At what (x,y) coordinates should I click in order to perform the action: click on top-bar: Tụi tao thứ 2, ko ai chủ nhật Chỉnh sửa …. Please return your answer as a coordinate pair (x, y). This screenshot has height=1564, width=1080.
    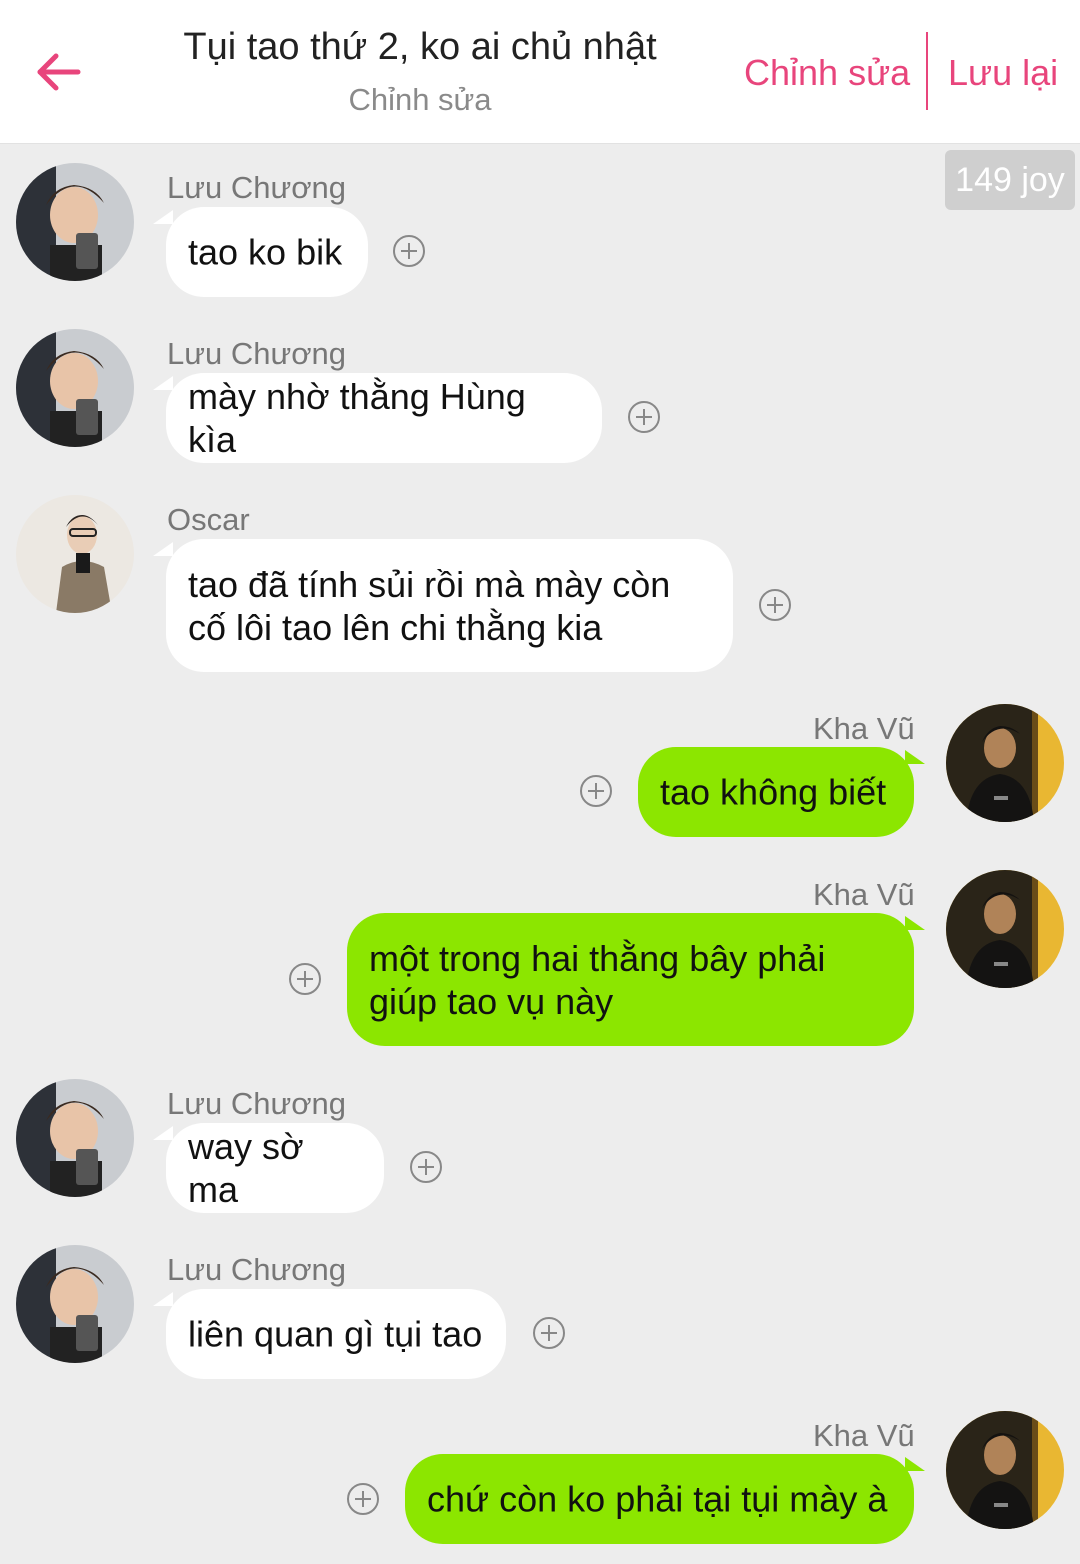
    Looking at the image, I should click on (540, 72).